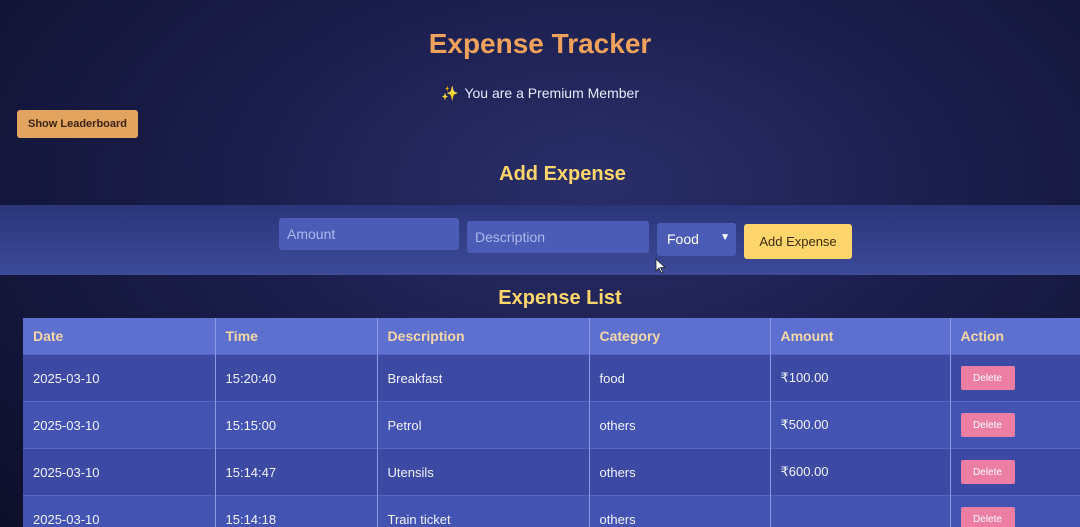 The image size is (1080, 527). Describe the element at coordinates (683, 239) in the screenshot. I see `category-selected-value: Food` at that location.